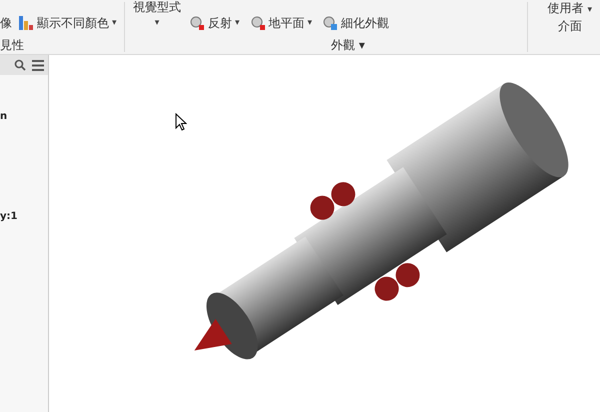 The width and height of the screenshot is (600, 412). What do you see at coordinates (356, 23) in the screenshot?
I see `ribbon-button: 細化外觀` at bounding box center [356, 23].